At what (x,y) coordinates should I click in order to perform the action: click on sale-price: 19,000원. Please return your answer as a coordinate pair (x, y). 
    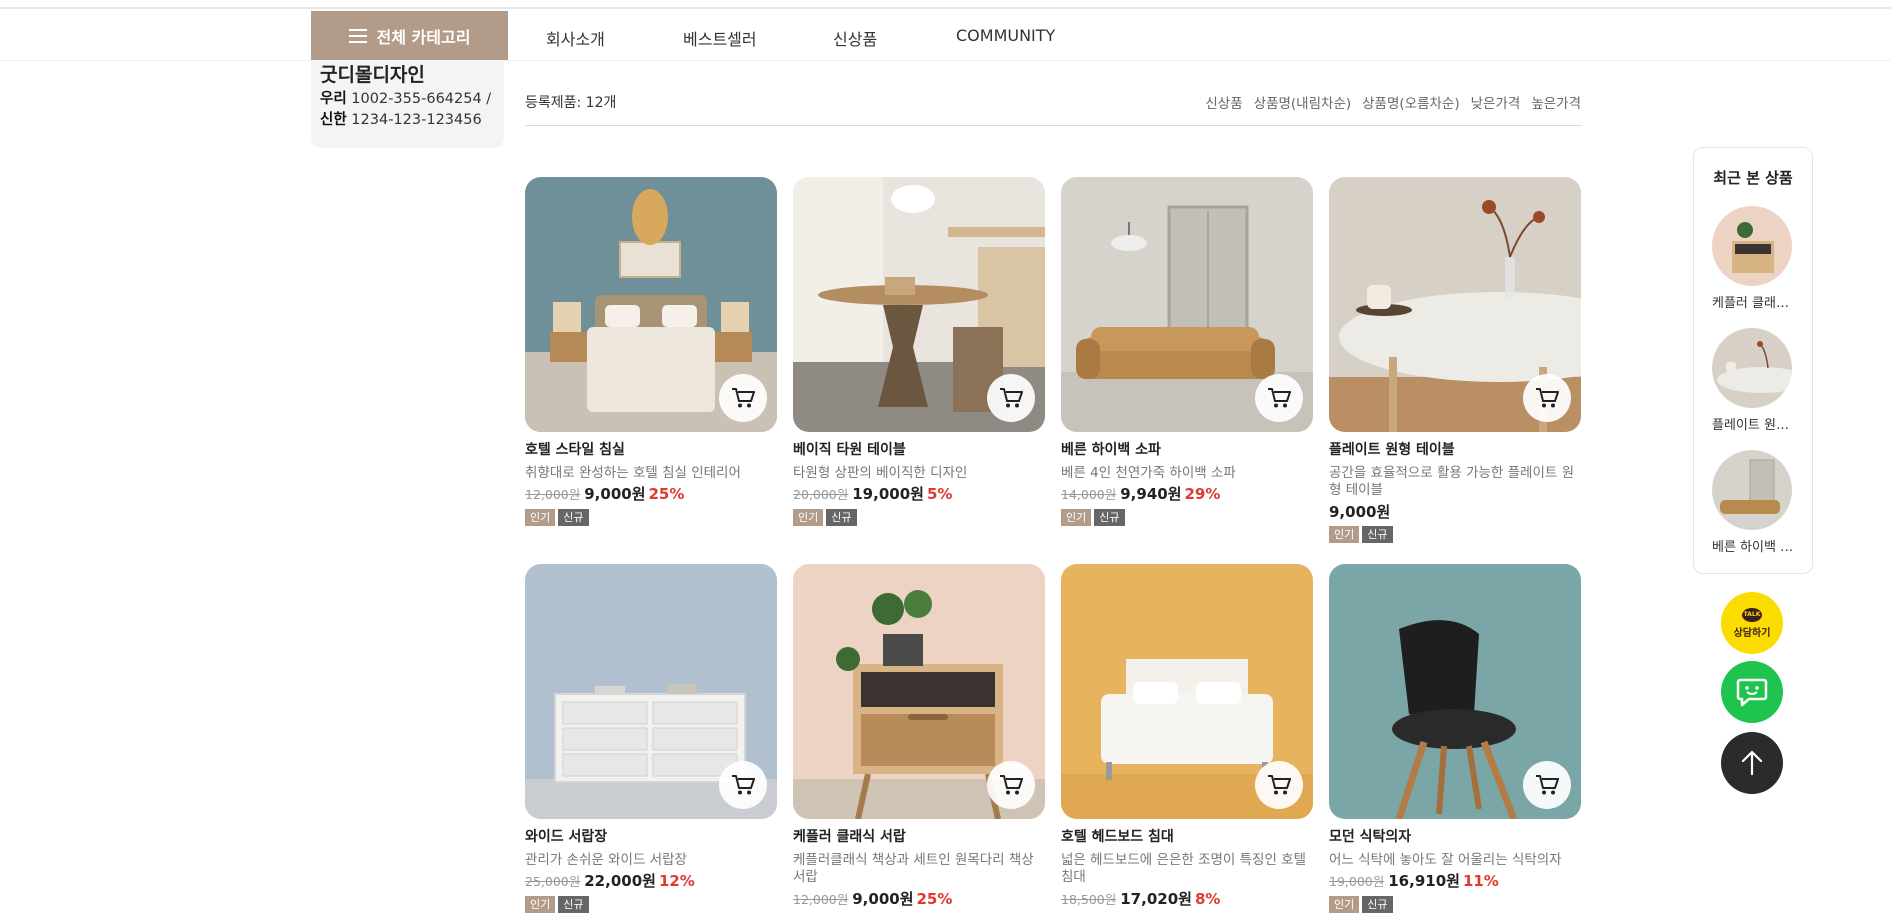
    Looking at the image, I should click on (888, 494).